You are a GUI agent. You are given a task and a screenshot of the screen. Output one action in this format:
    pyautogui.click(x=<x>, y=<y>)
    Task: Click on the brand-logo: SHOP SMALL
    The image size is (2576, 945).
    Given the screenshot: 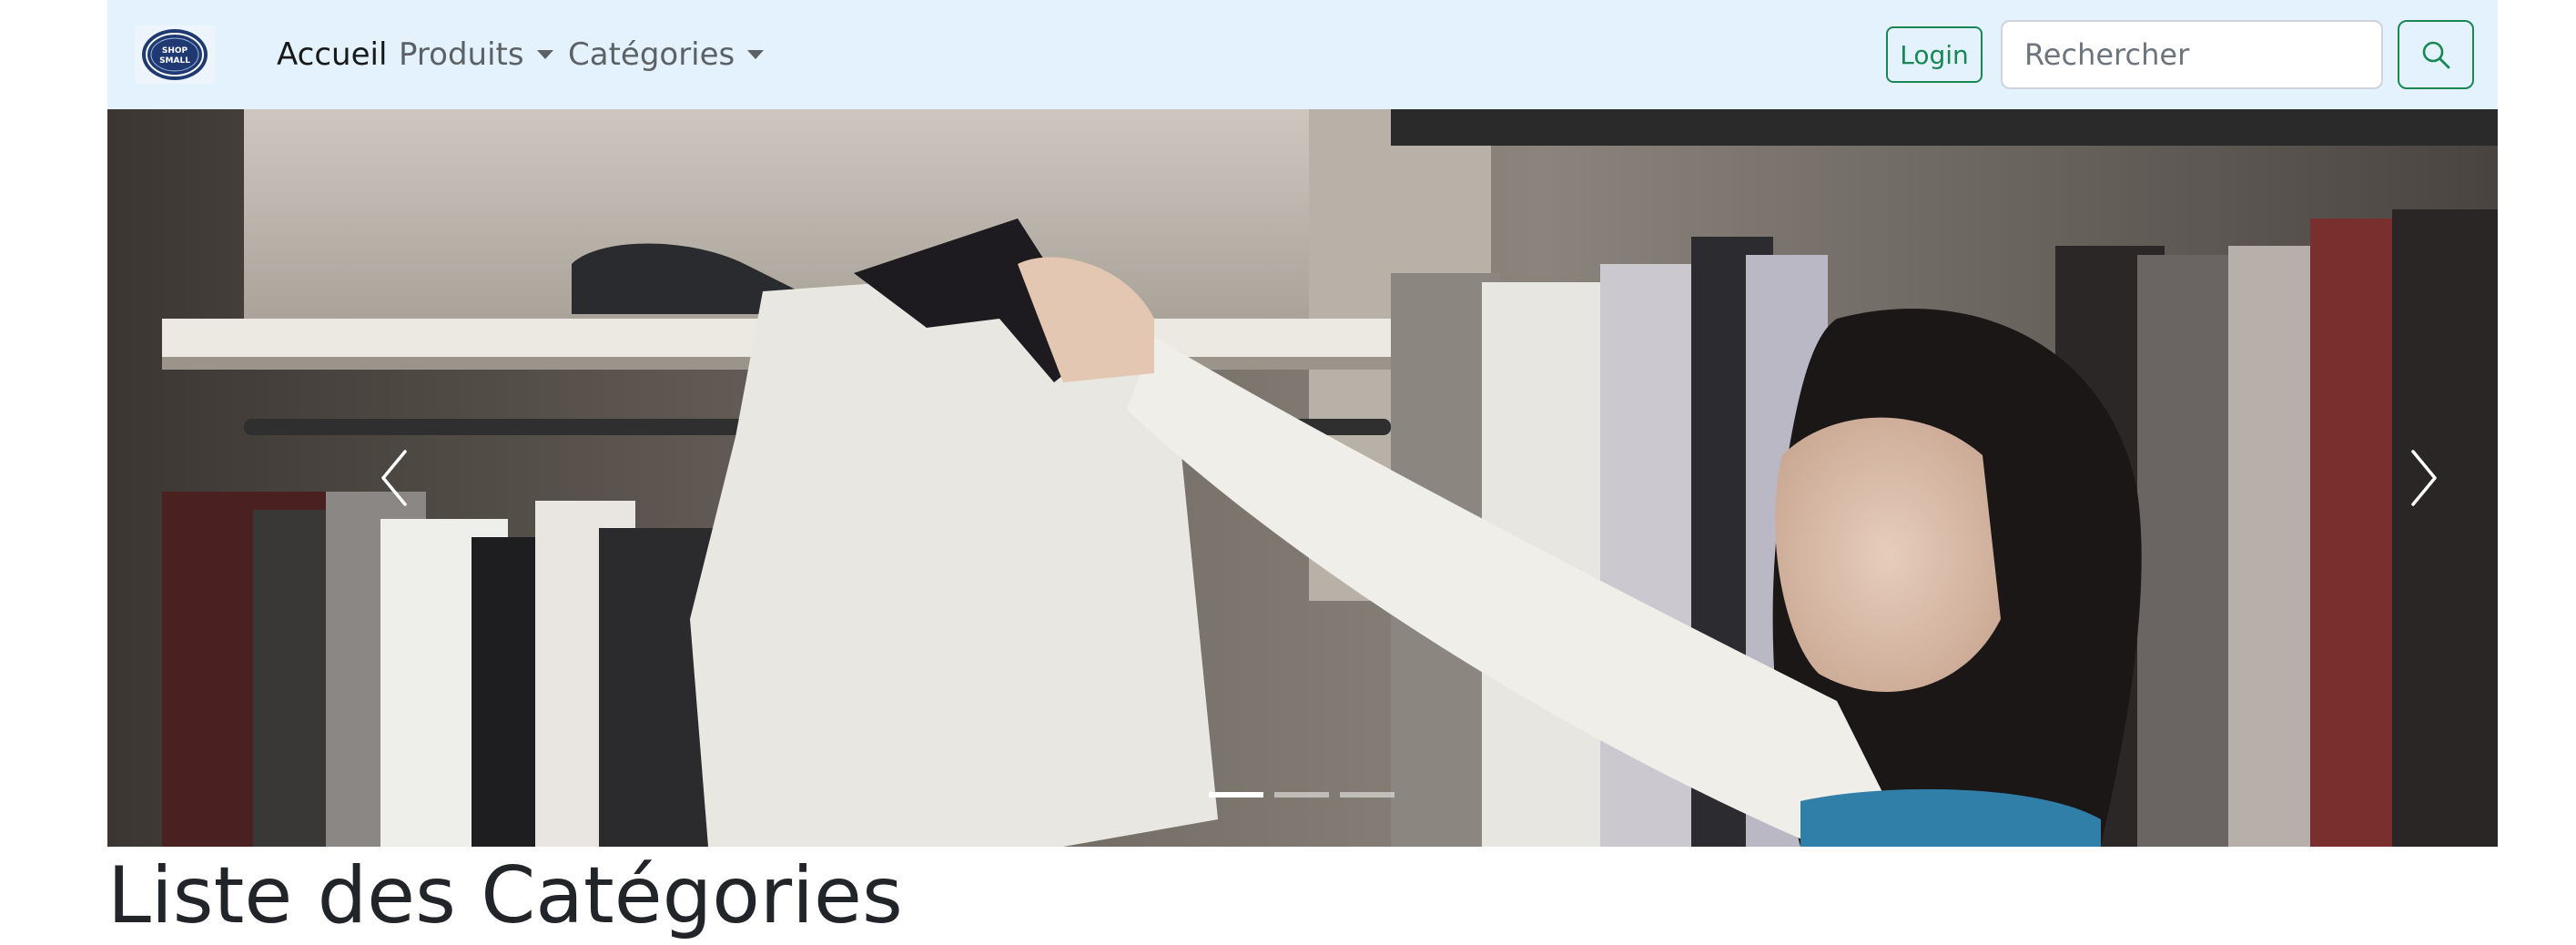 What is the action you would take?
    pyautogui.click(x=175, y=54)
    